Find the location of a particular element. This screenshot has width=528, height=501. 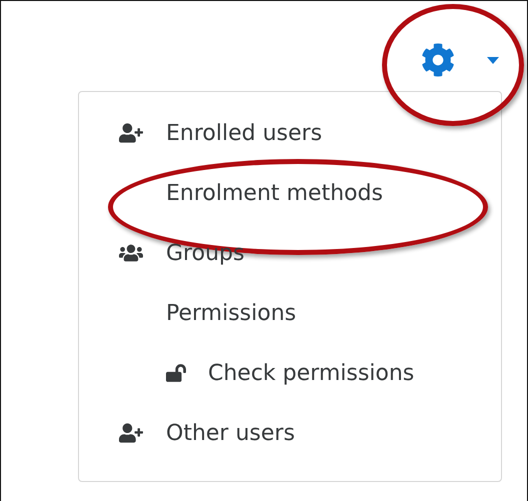

menu-item: Check permissions is located at coordinates (290, 373).